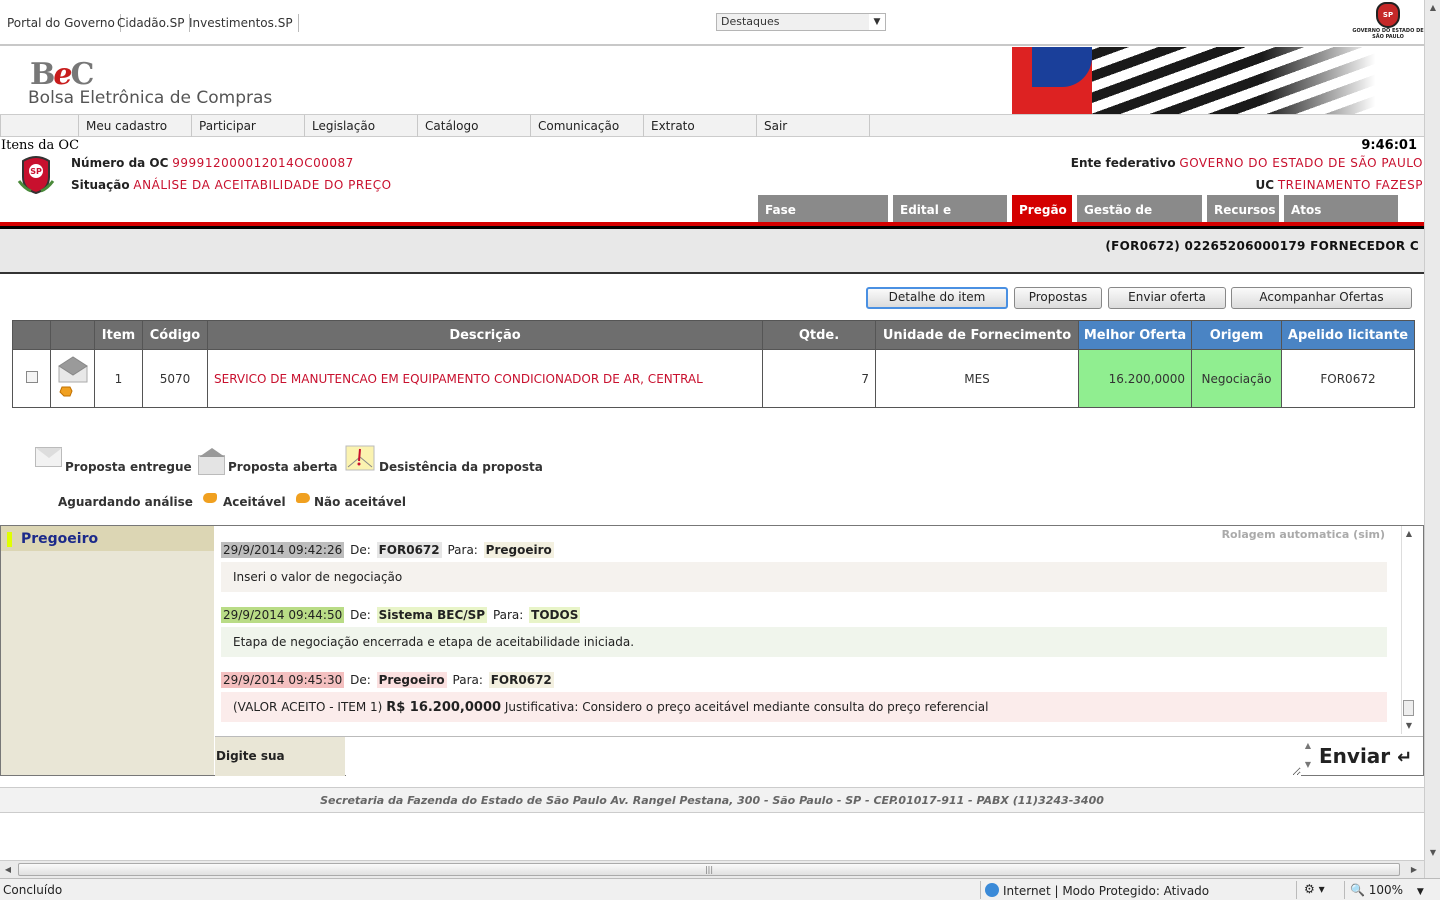  Describe the element at coordinates (247, 126) in the screenshot. I see `menu-item-participar: Participar` at that location.